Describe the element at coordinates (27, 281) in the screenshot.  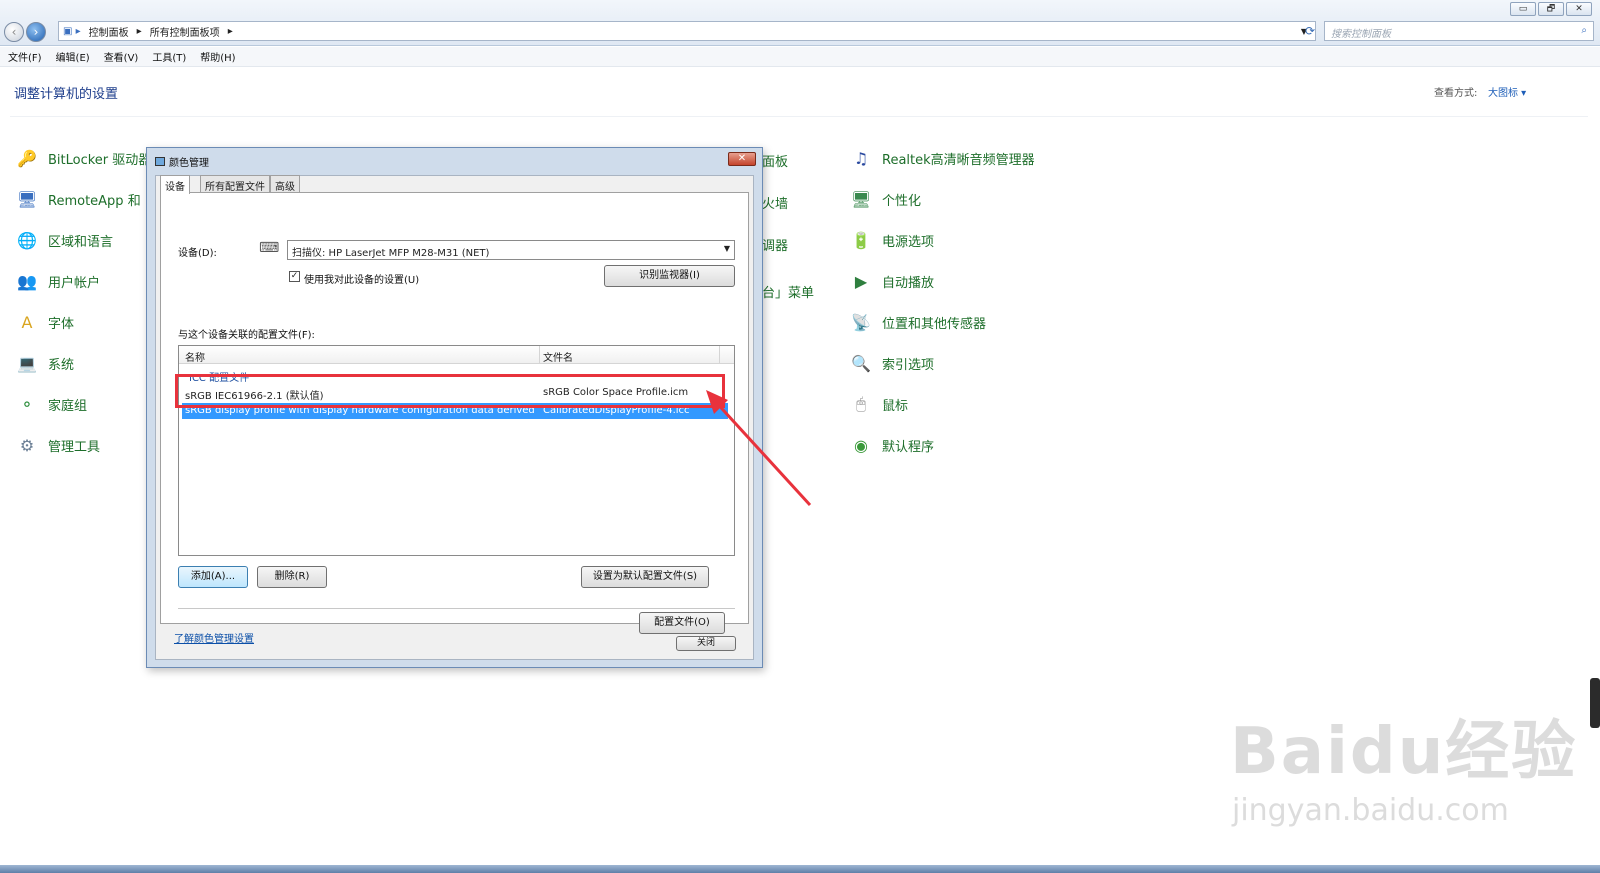
I see `users-icon: 👥` at that location.